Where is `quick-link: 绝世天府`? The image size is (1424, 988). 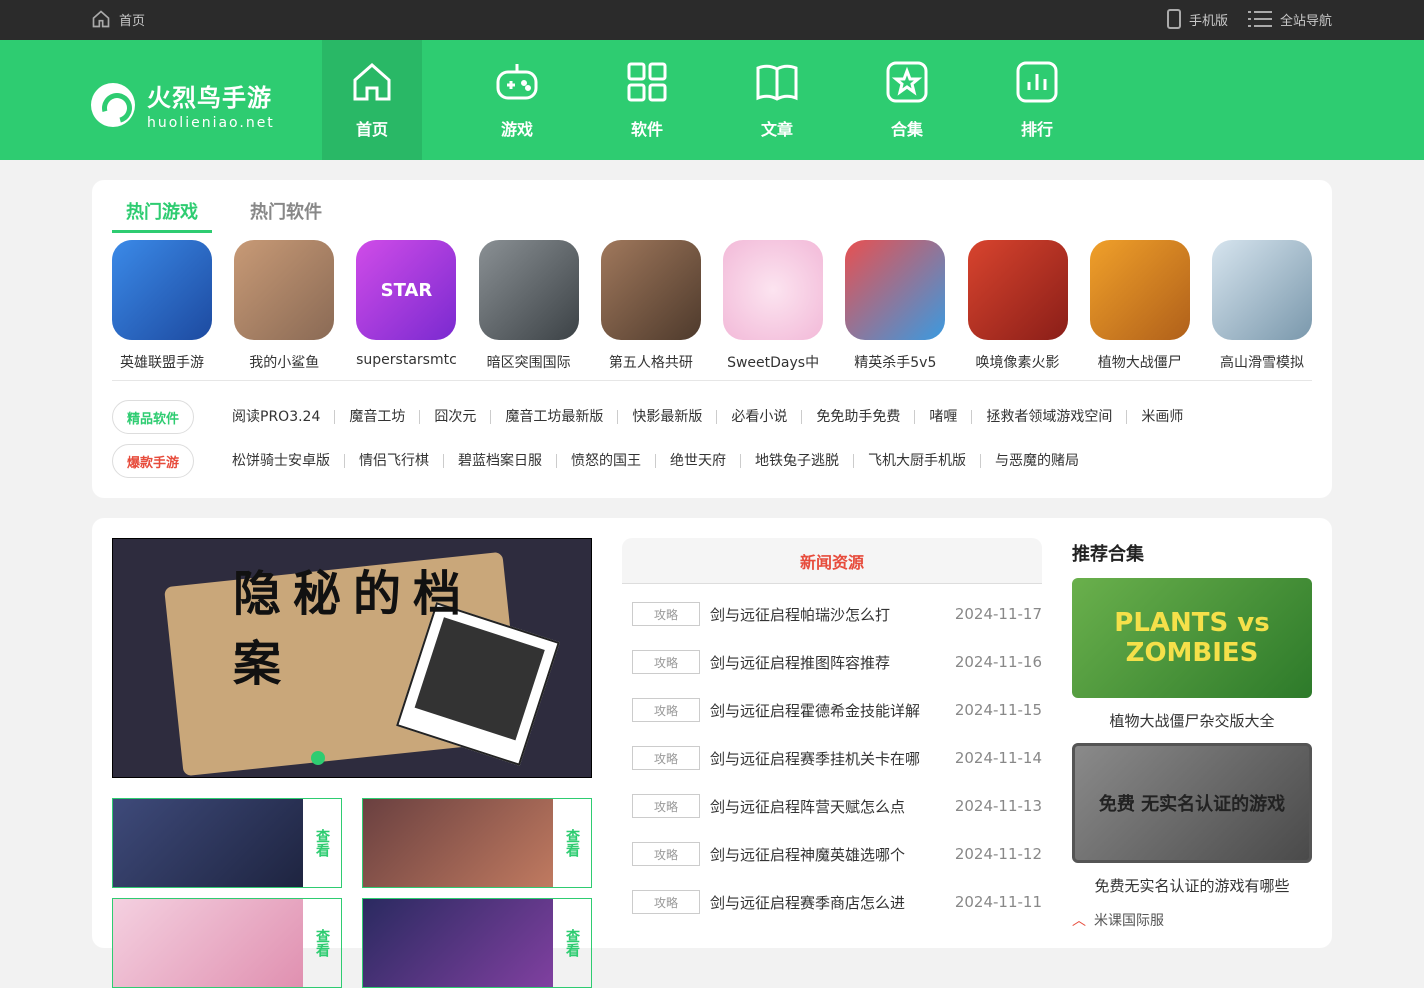
quick-link: 绝世天府 is located at coordinates (698, 461).